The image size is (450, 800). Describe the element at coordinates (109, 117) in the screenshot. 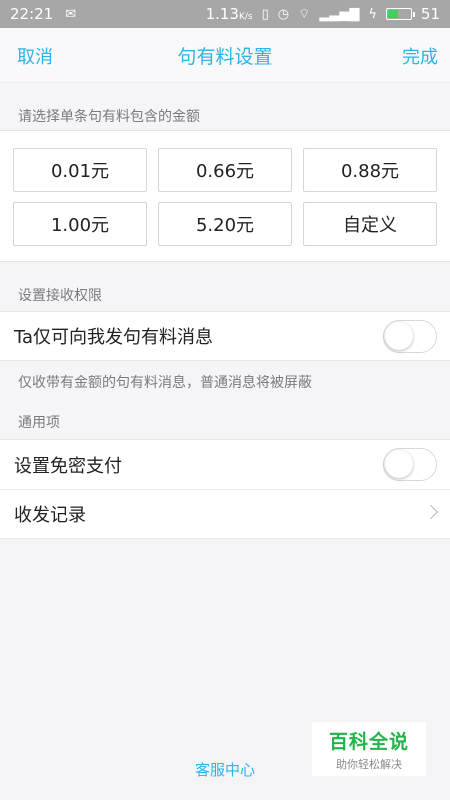

I see `amount-section-label: 请选择单条句有料包含的金额` at that location.